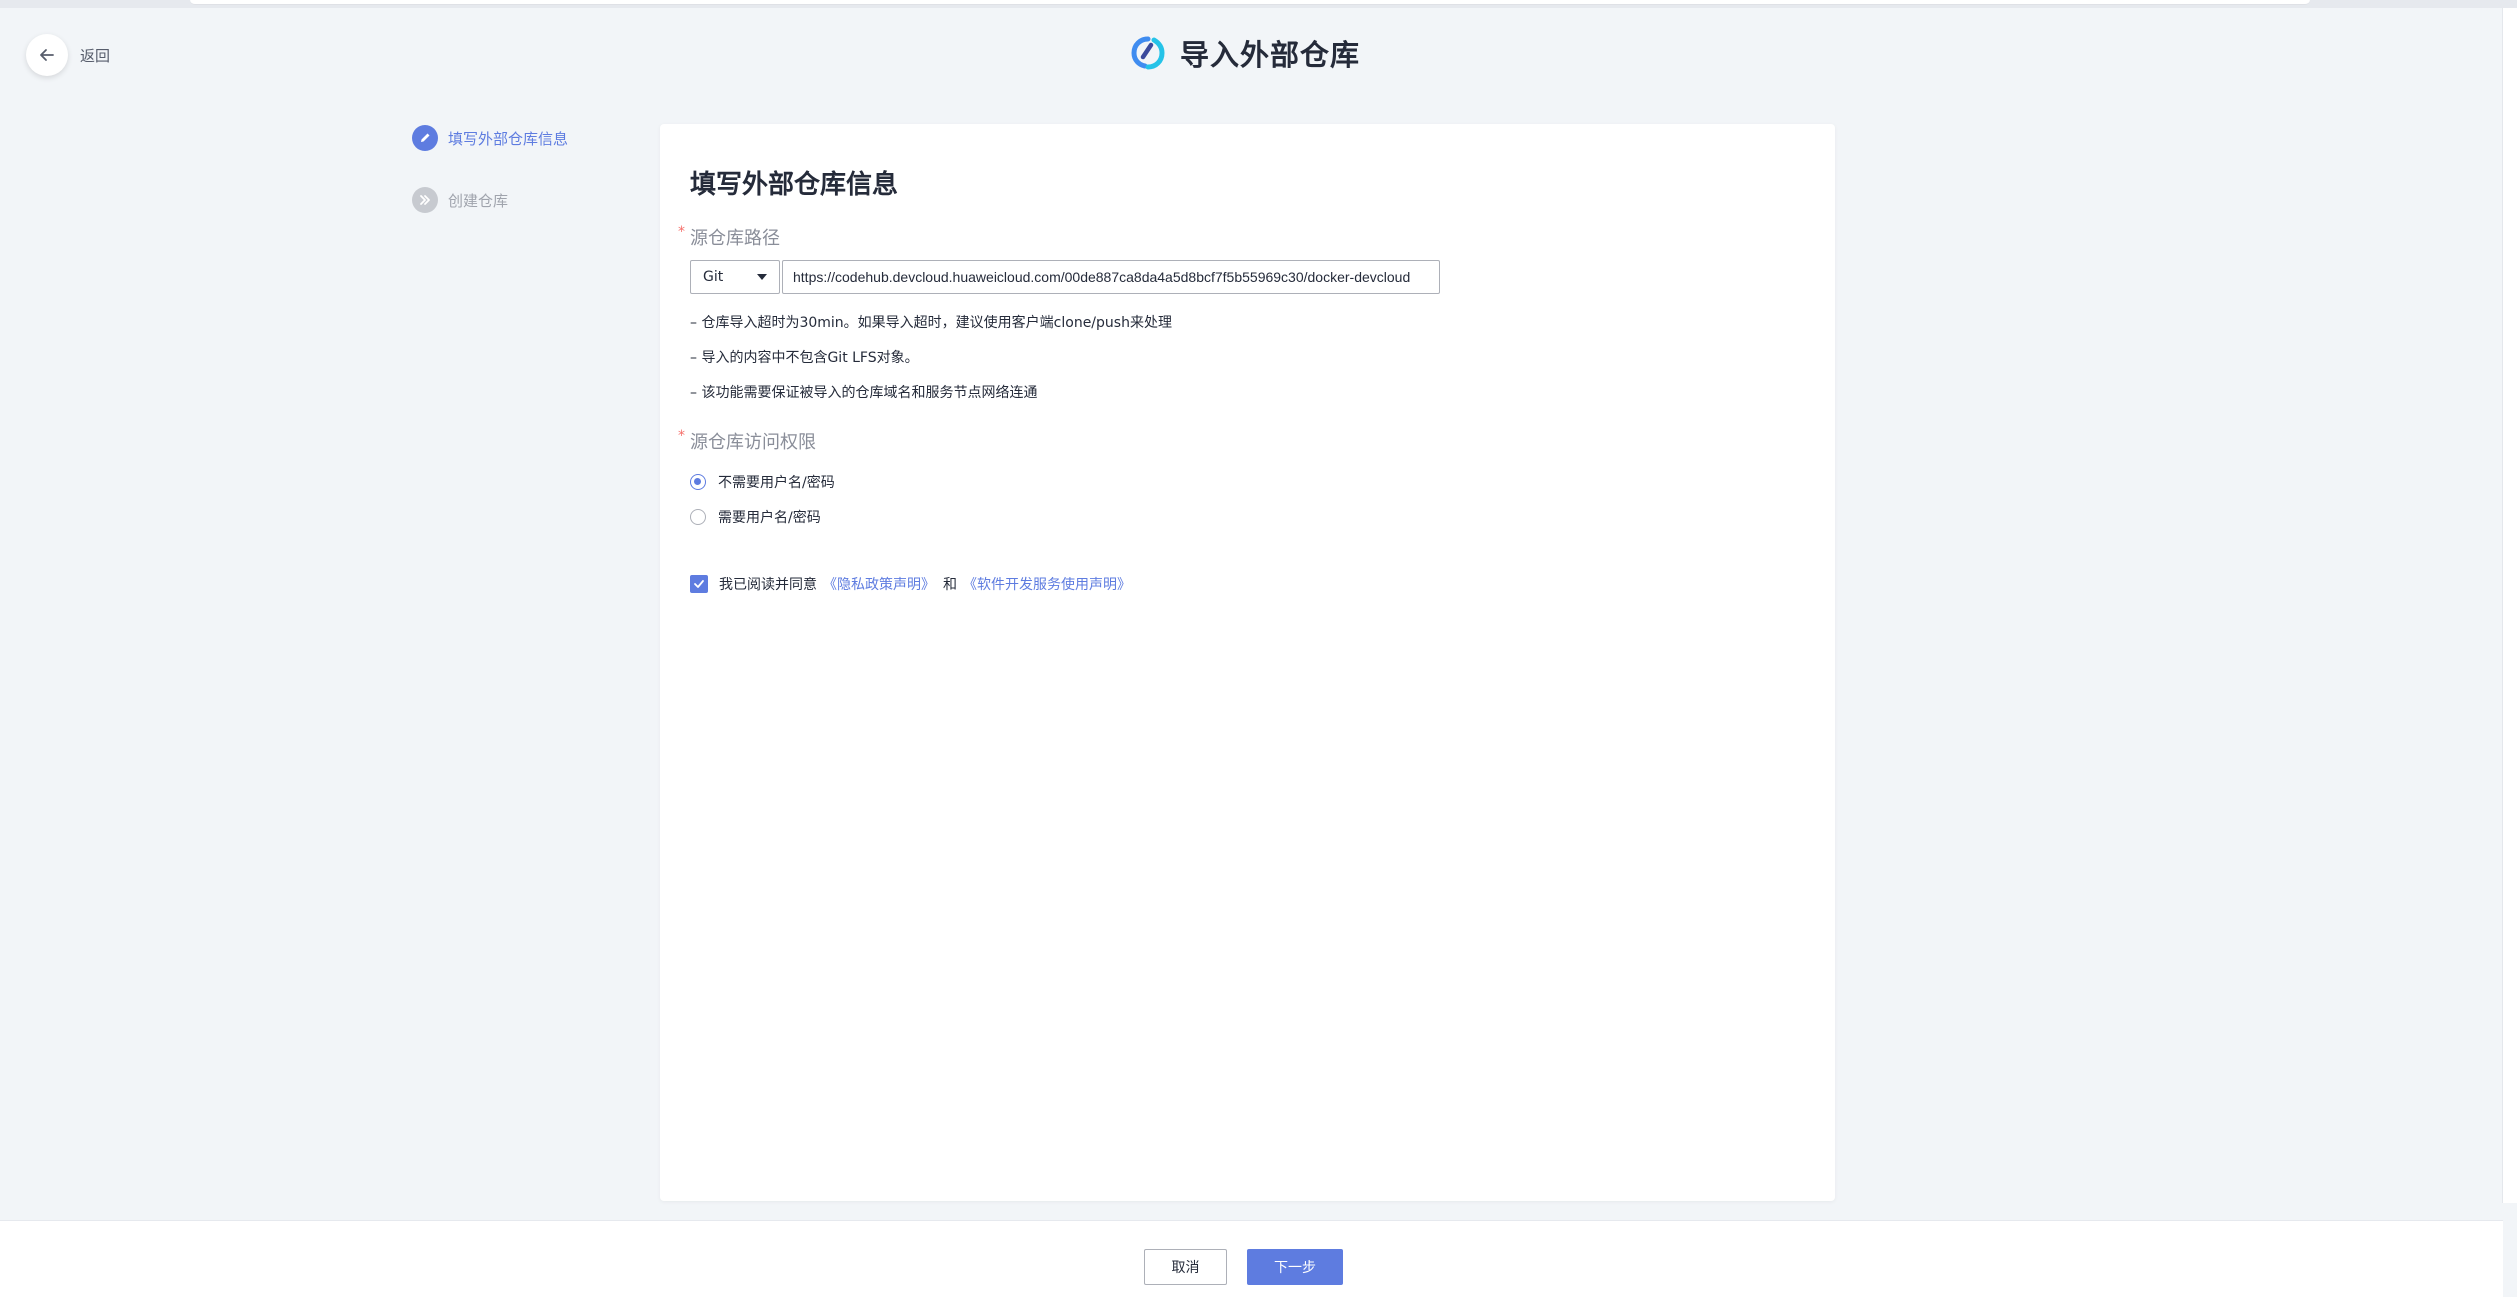 The image size is (2517, 1297). I want to click on agree-checkbox, so click(699, 584).